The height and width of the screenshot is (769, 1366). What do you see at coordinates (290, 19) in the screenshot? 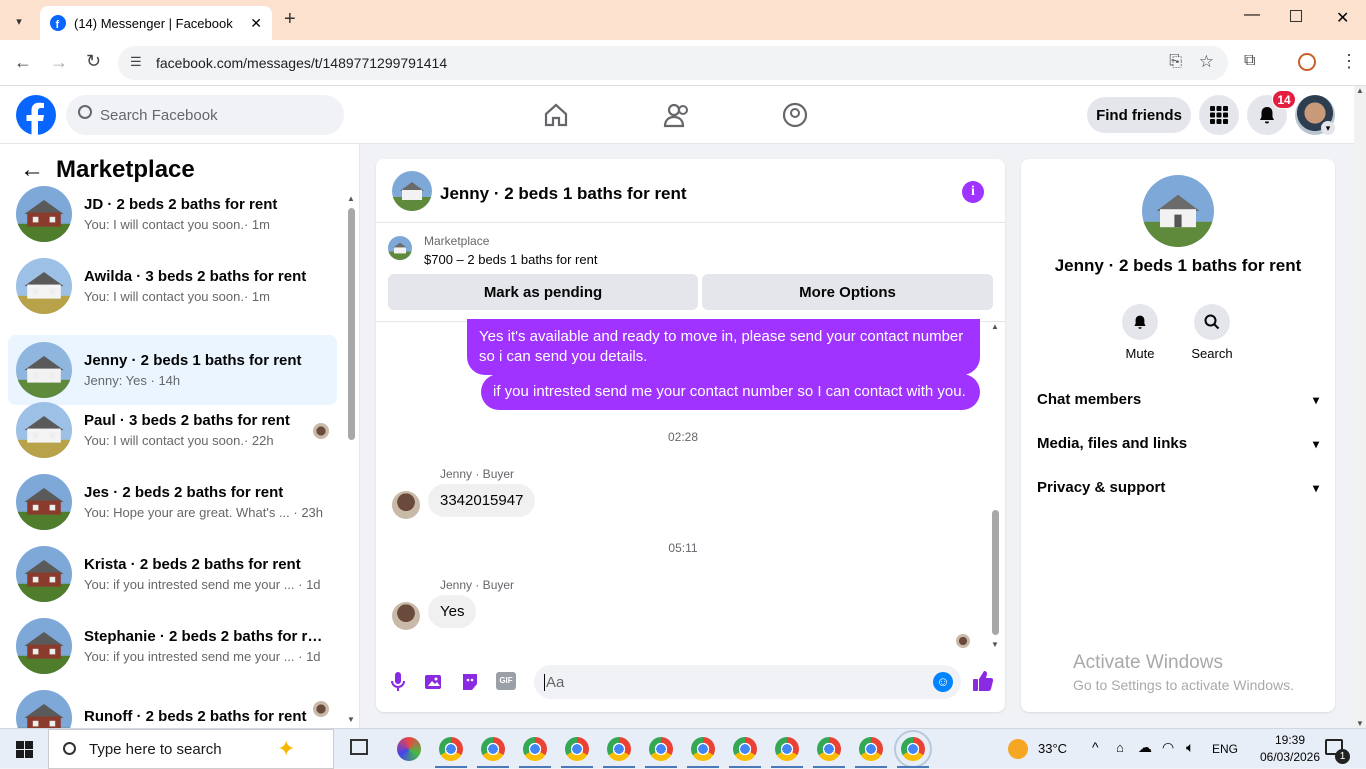
I see `new-tab-icon: +` at bounding box center [290, 19].